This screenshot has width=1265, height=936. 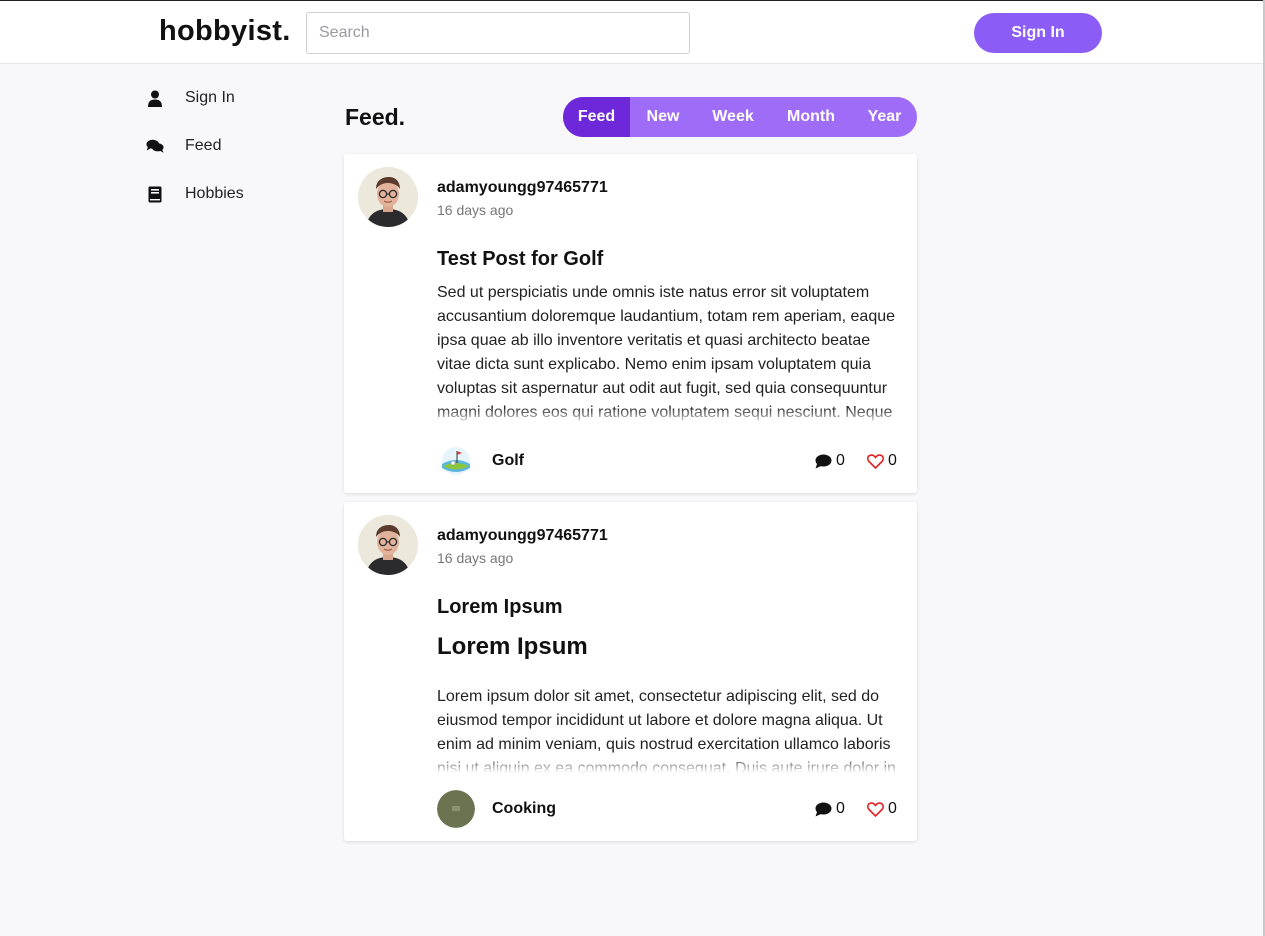 I want to click on sidebar-item-sign-in: Sign In, so click(x=190, y=98).